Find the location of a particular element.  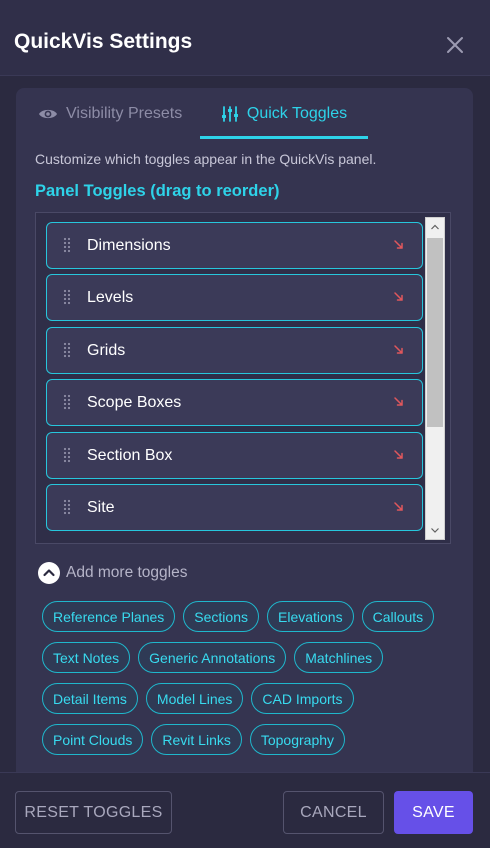

close-icon is located at coordinates (455, 45).